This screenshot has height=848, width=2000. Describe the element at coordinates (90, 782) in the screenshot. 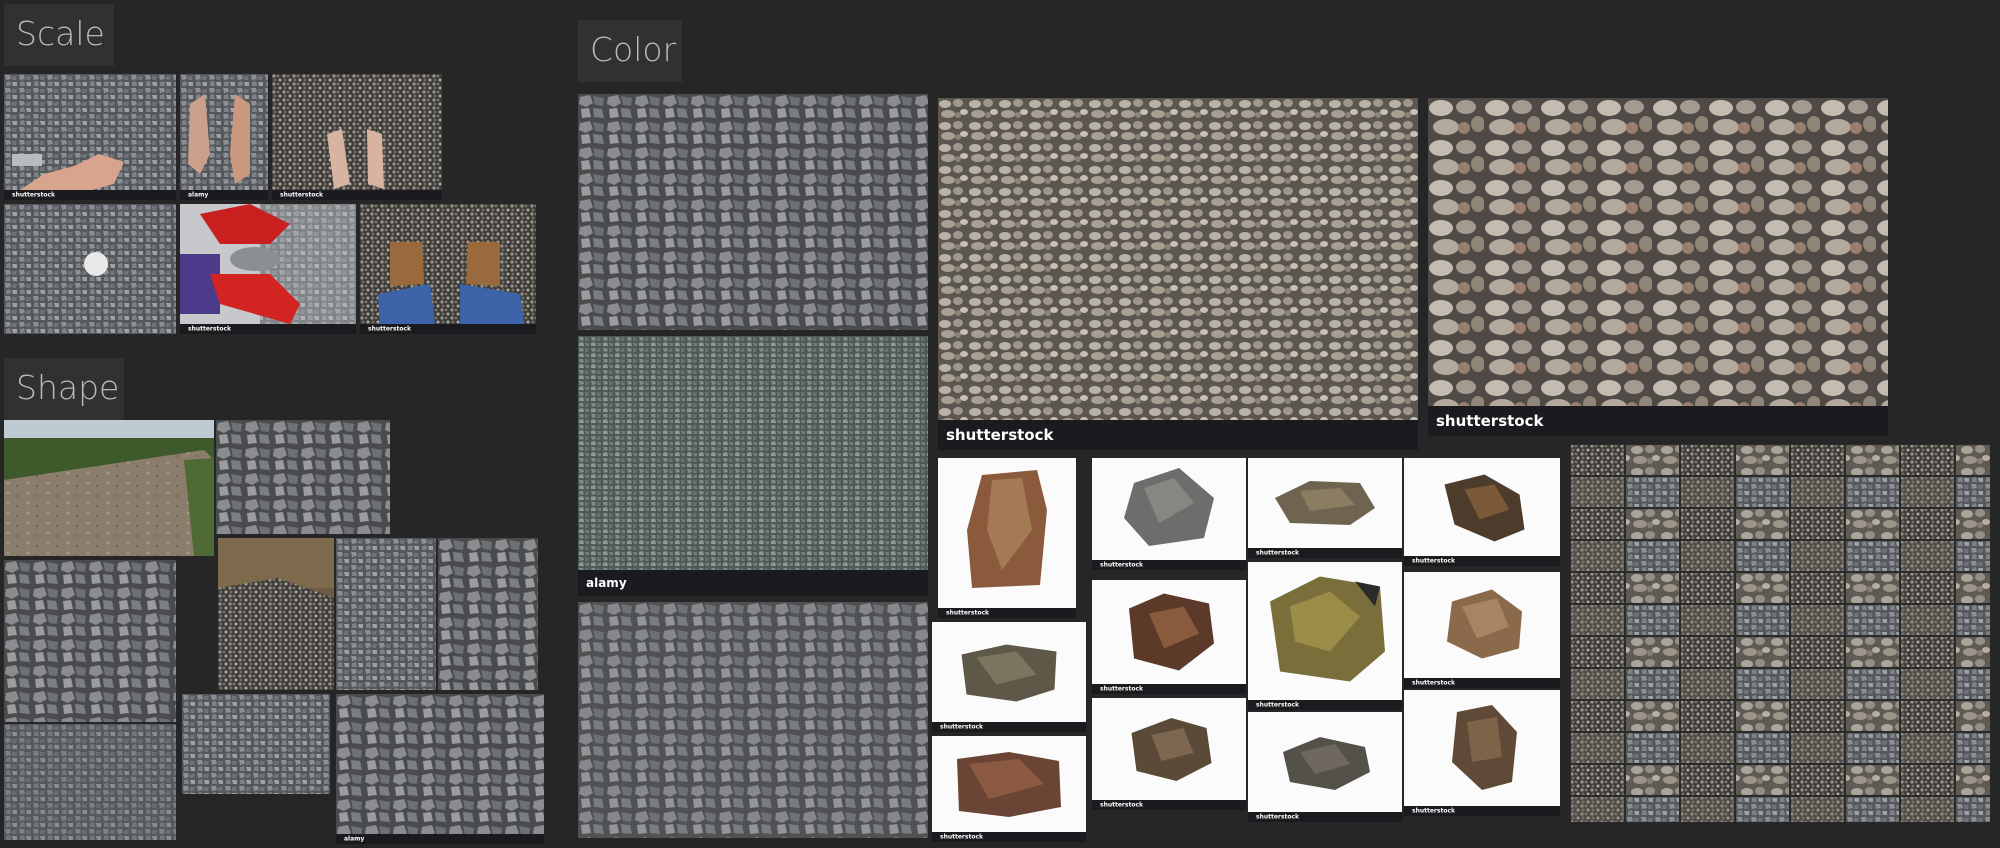

I see `shape-image-flat-gravel` at that location.